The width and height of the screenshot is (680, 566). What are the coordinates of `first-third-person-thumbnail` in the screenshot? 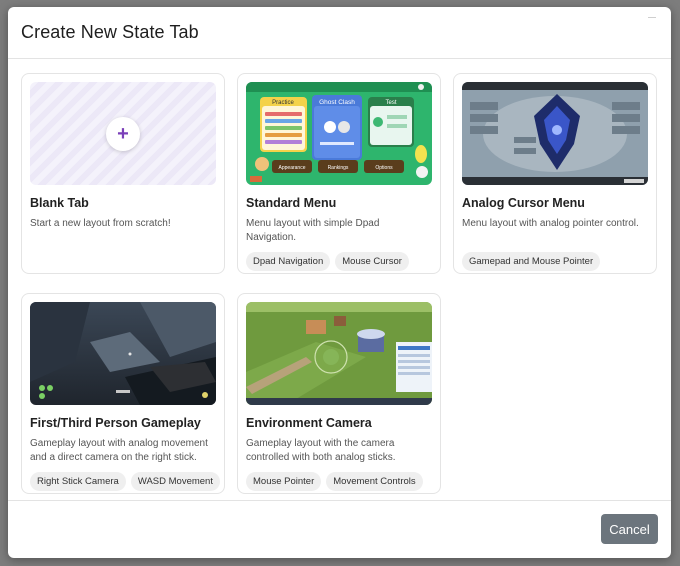 It's located at (123, 353).